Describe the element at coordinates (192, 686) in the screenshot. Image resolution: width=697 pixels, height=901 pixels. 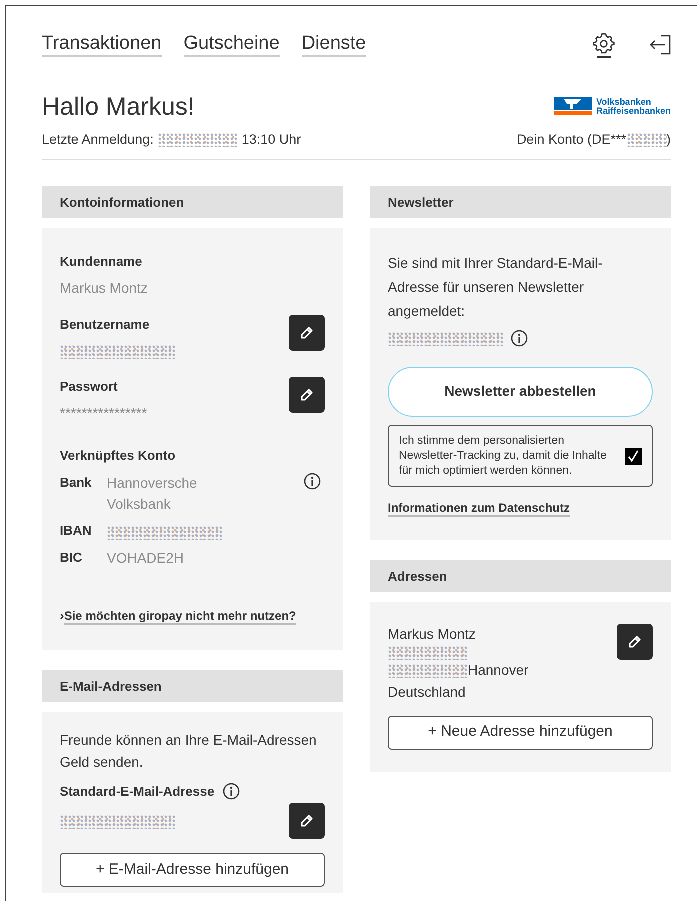
I see `section-header: E-Mail-Adressen` at that location.